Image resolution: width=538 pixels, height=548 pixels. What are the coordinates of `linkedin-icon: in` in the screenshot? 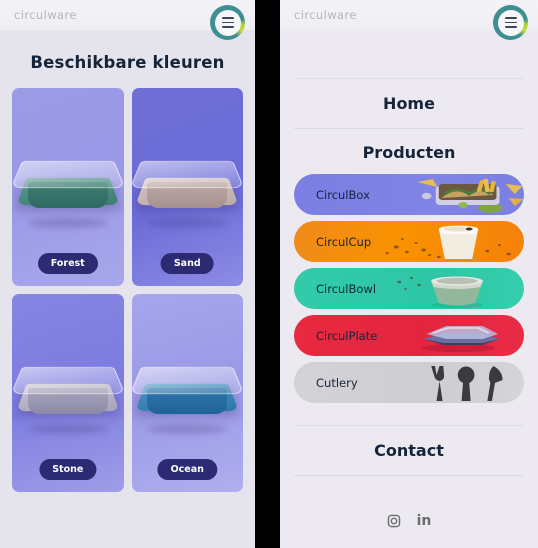 It's located at (424, 521).